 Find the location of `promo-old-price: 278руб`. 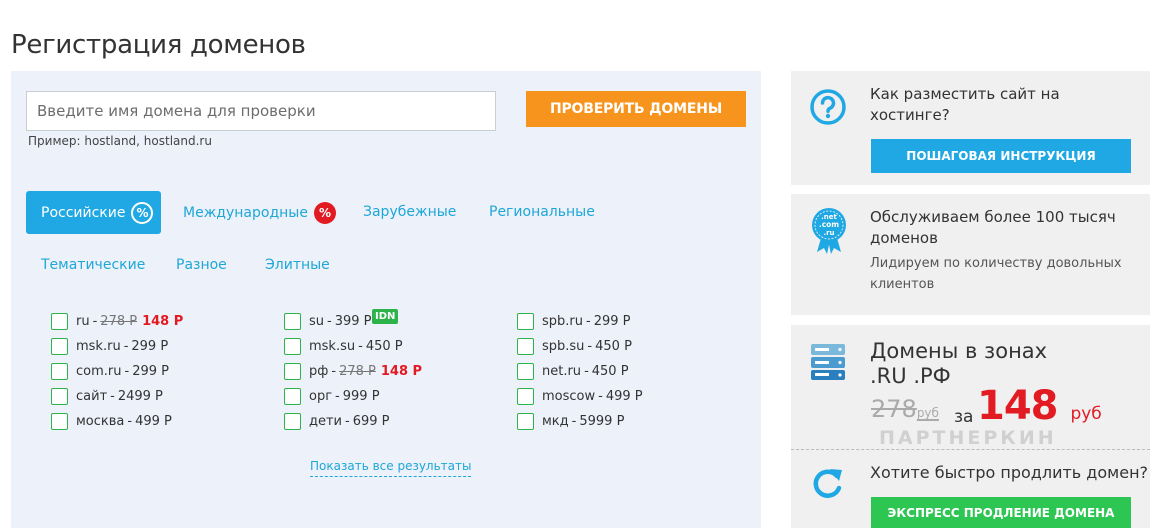

promo-old-price: 278руб is located at coordinates (905, 409).